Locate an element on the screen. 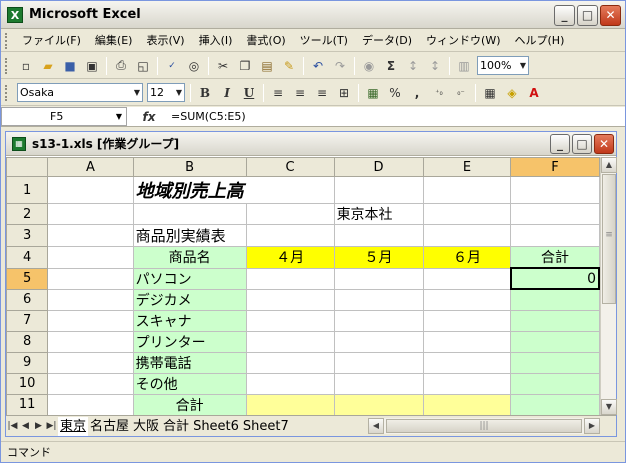 Image resolution: width=626 pixels, height=463 pixels. cell-e8 is located at coordinates (467, 341).